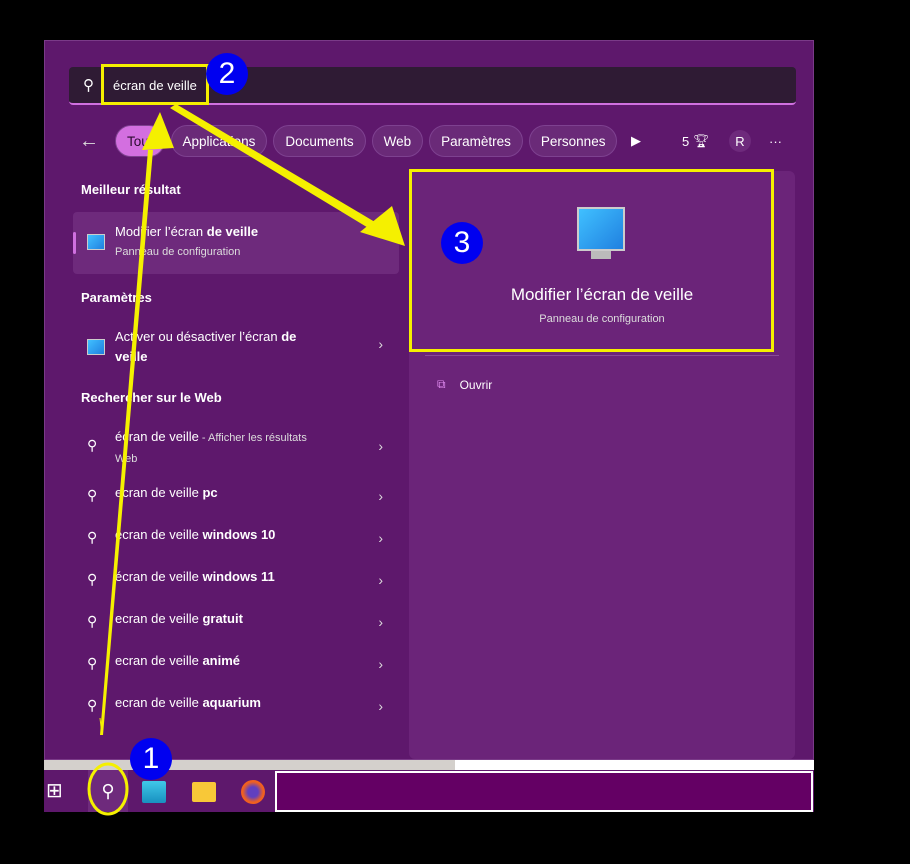  I want to click on step-badge-3: 3, so click(462, 243).